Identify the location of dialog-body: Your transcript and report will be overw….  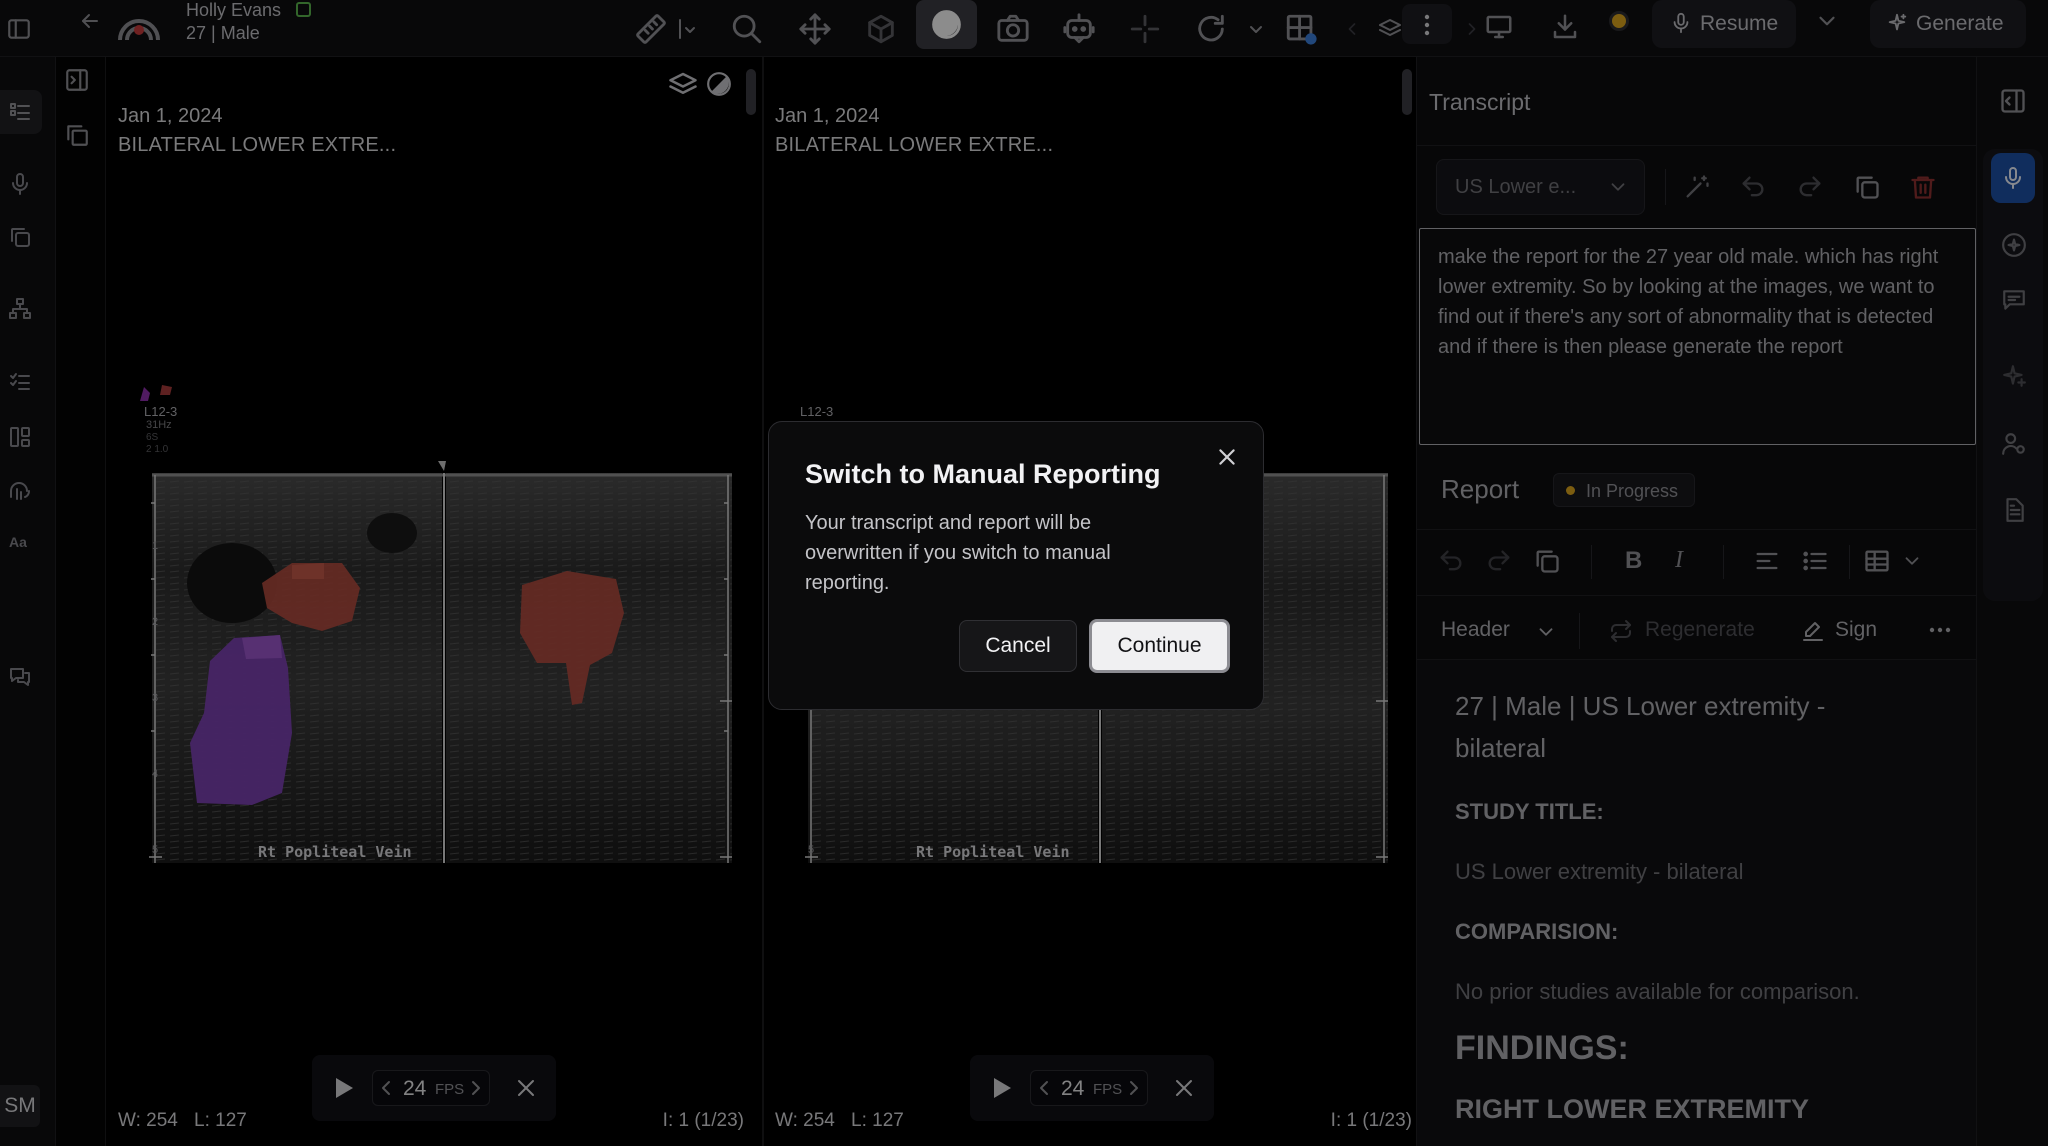
(958, 553).